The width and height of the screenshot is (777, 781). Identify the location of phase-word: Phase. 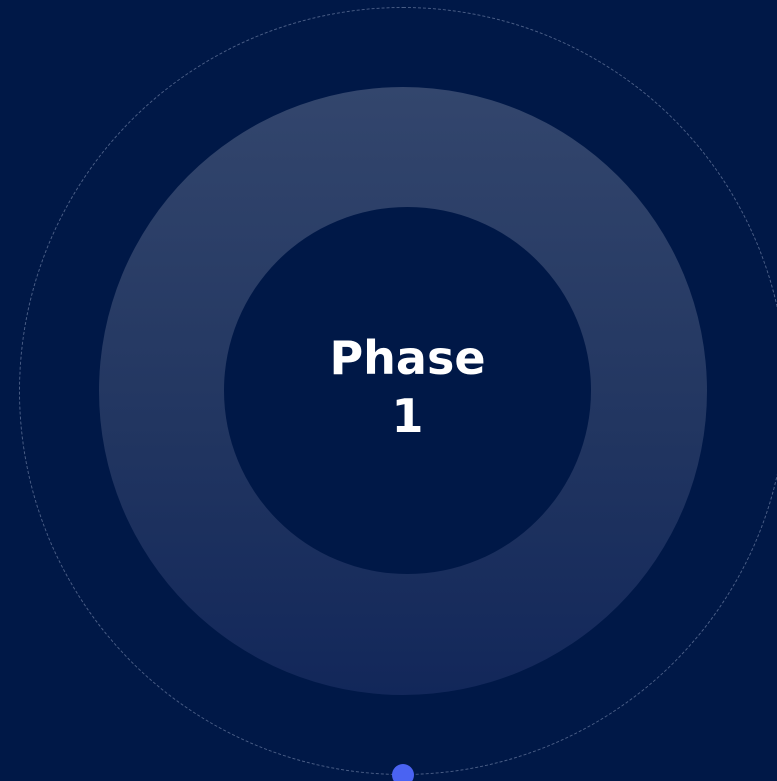
(407, 357).